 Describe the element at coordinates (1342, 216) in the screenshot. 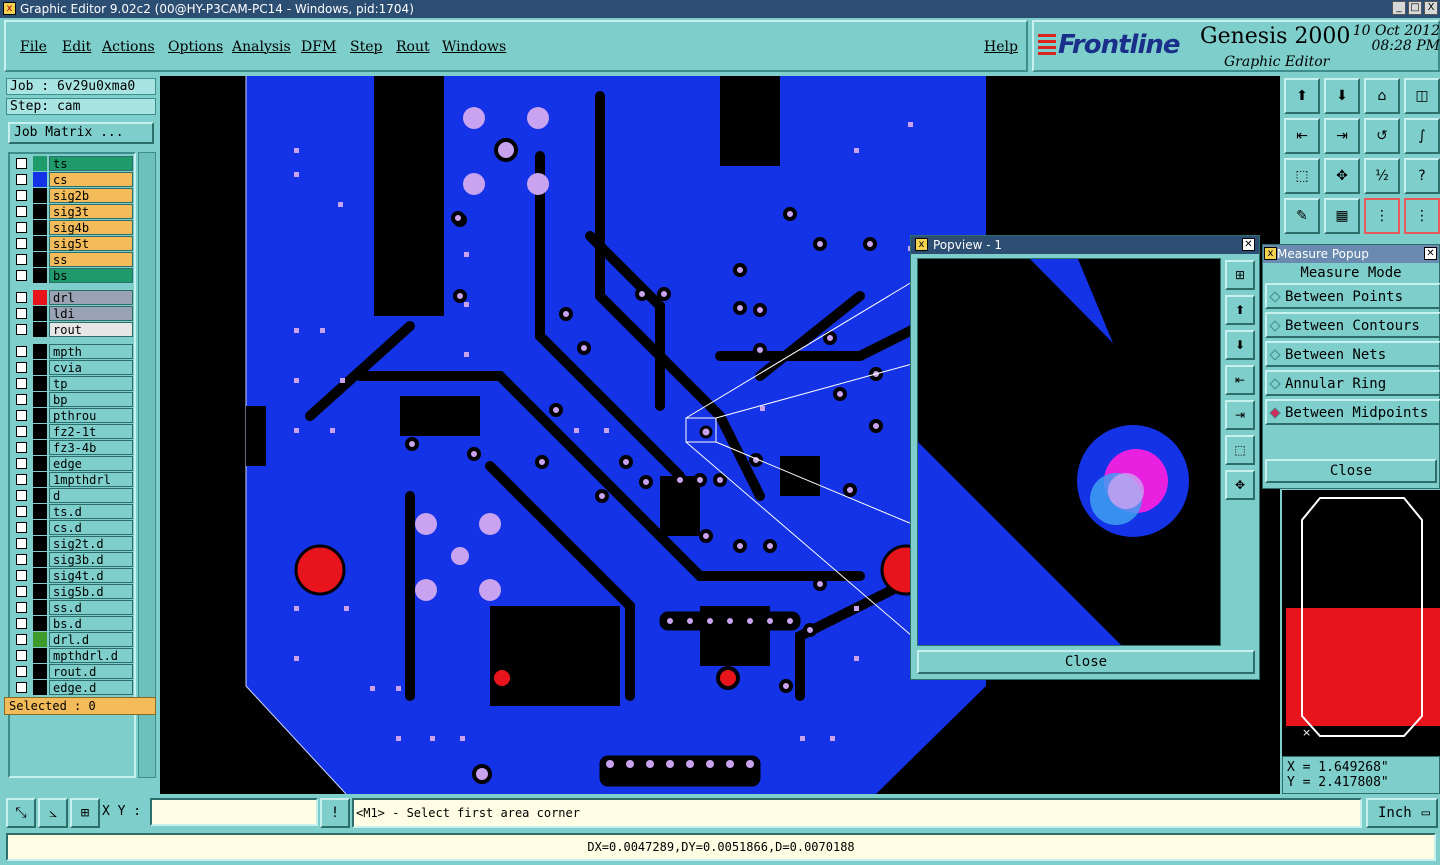

I see `grid-icon: ▦` at that location.